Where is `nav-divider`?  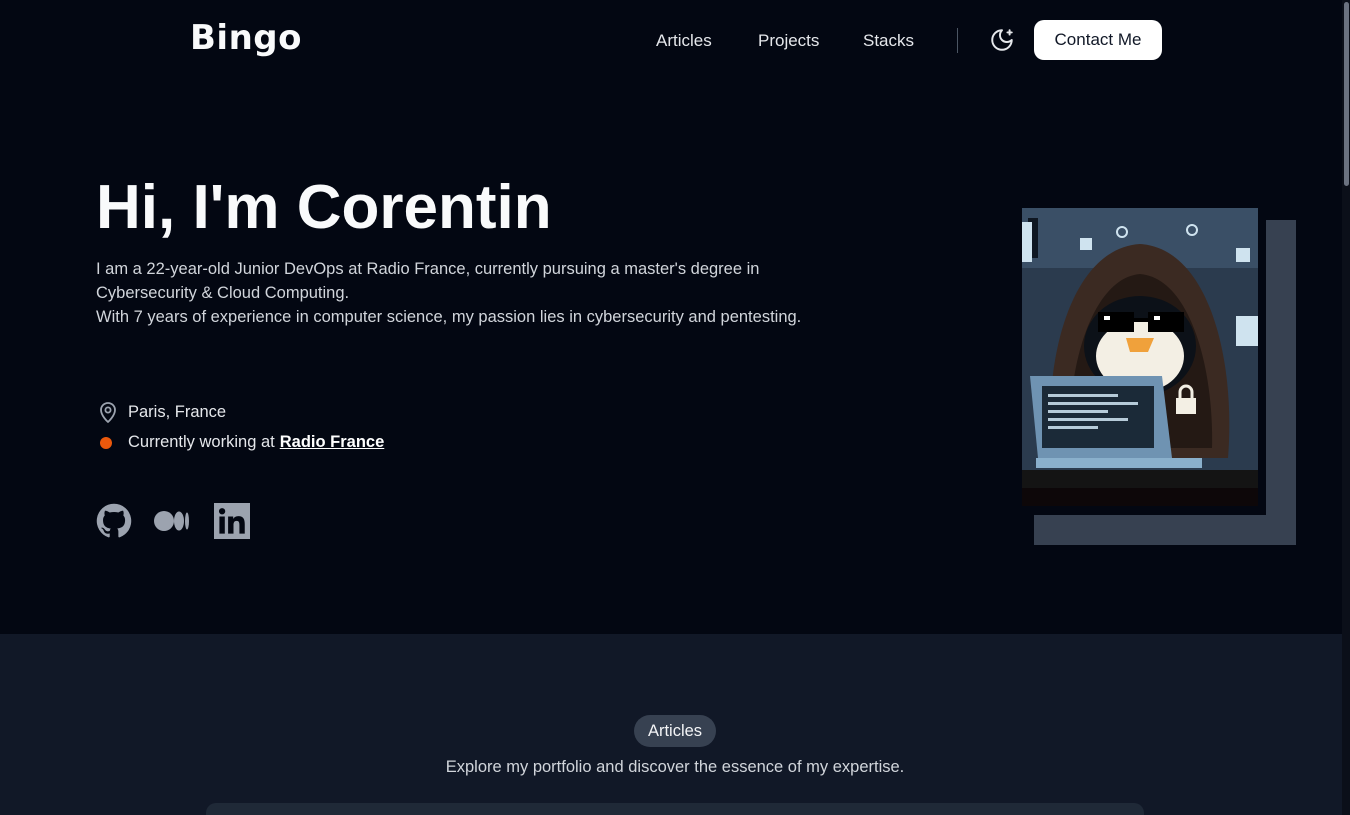 nav-divider is located at coordinates (957, 40).